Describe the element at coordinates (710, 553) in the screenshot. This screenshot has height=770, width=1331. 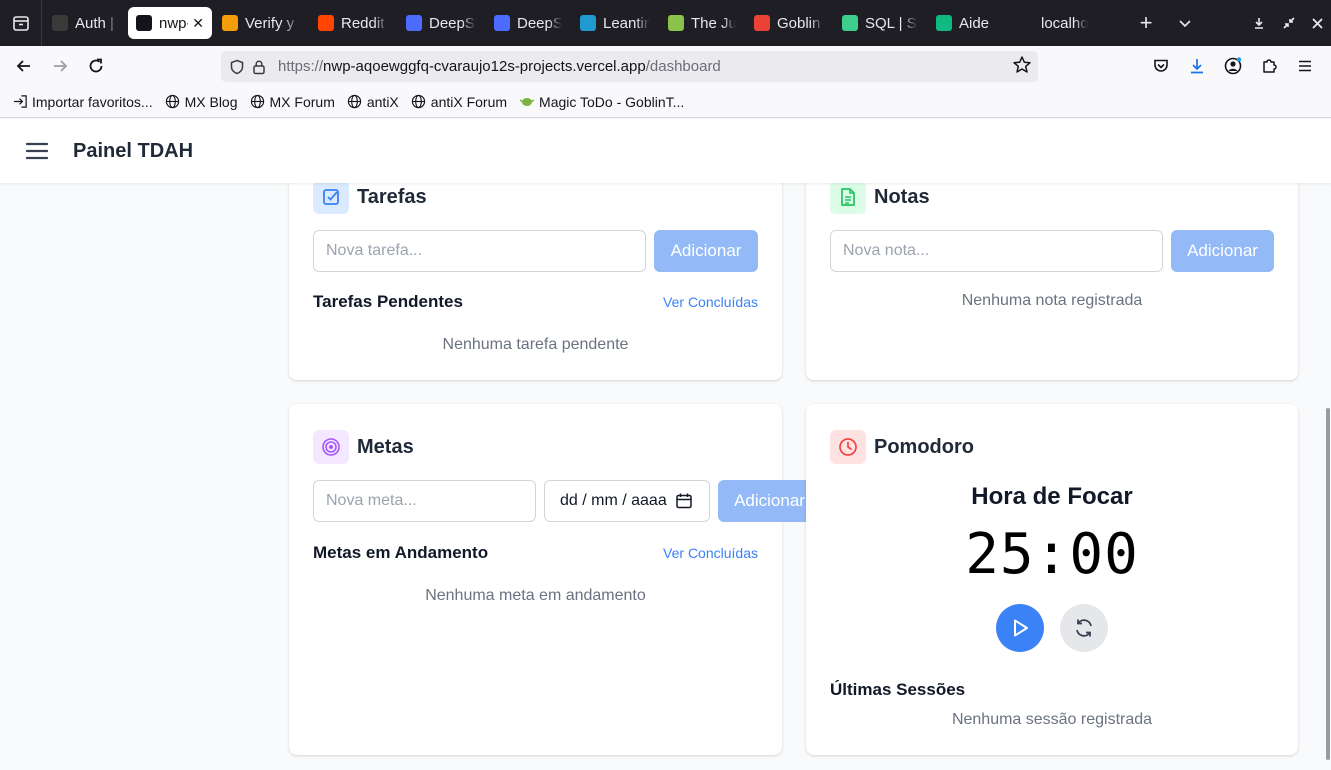
I see `view-completed-goals-link: Ver Concluídas` at that location.